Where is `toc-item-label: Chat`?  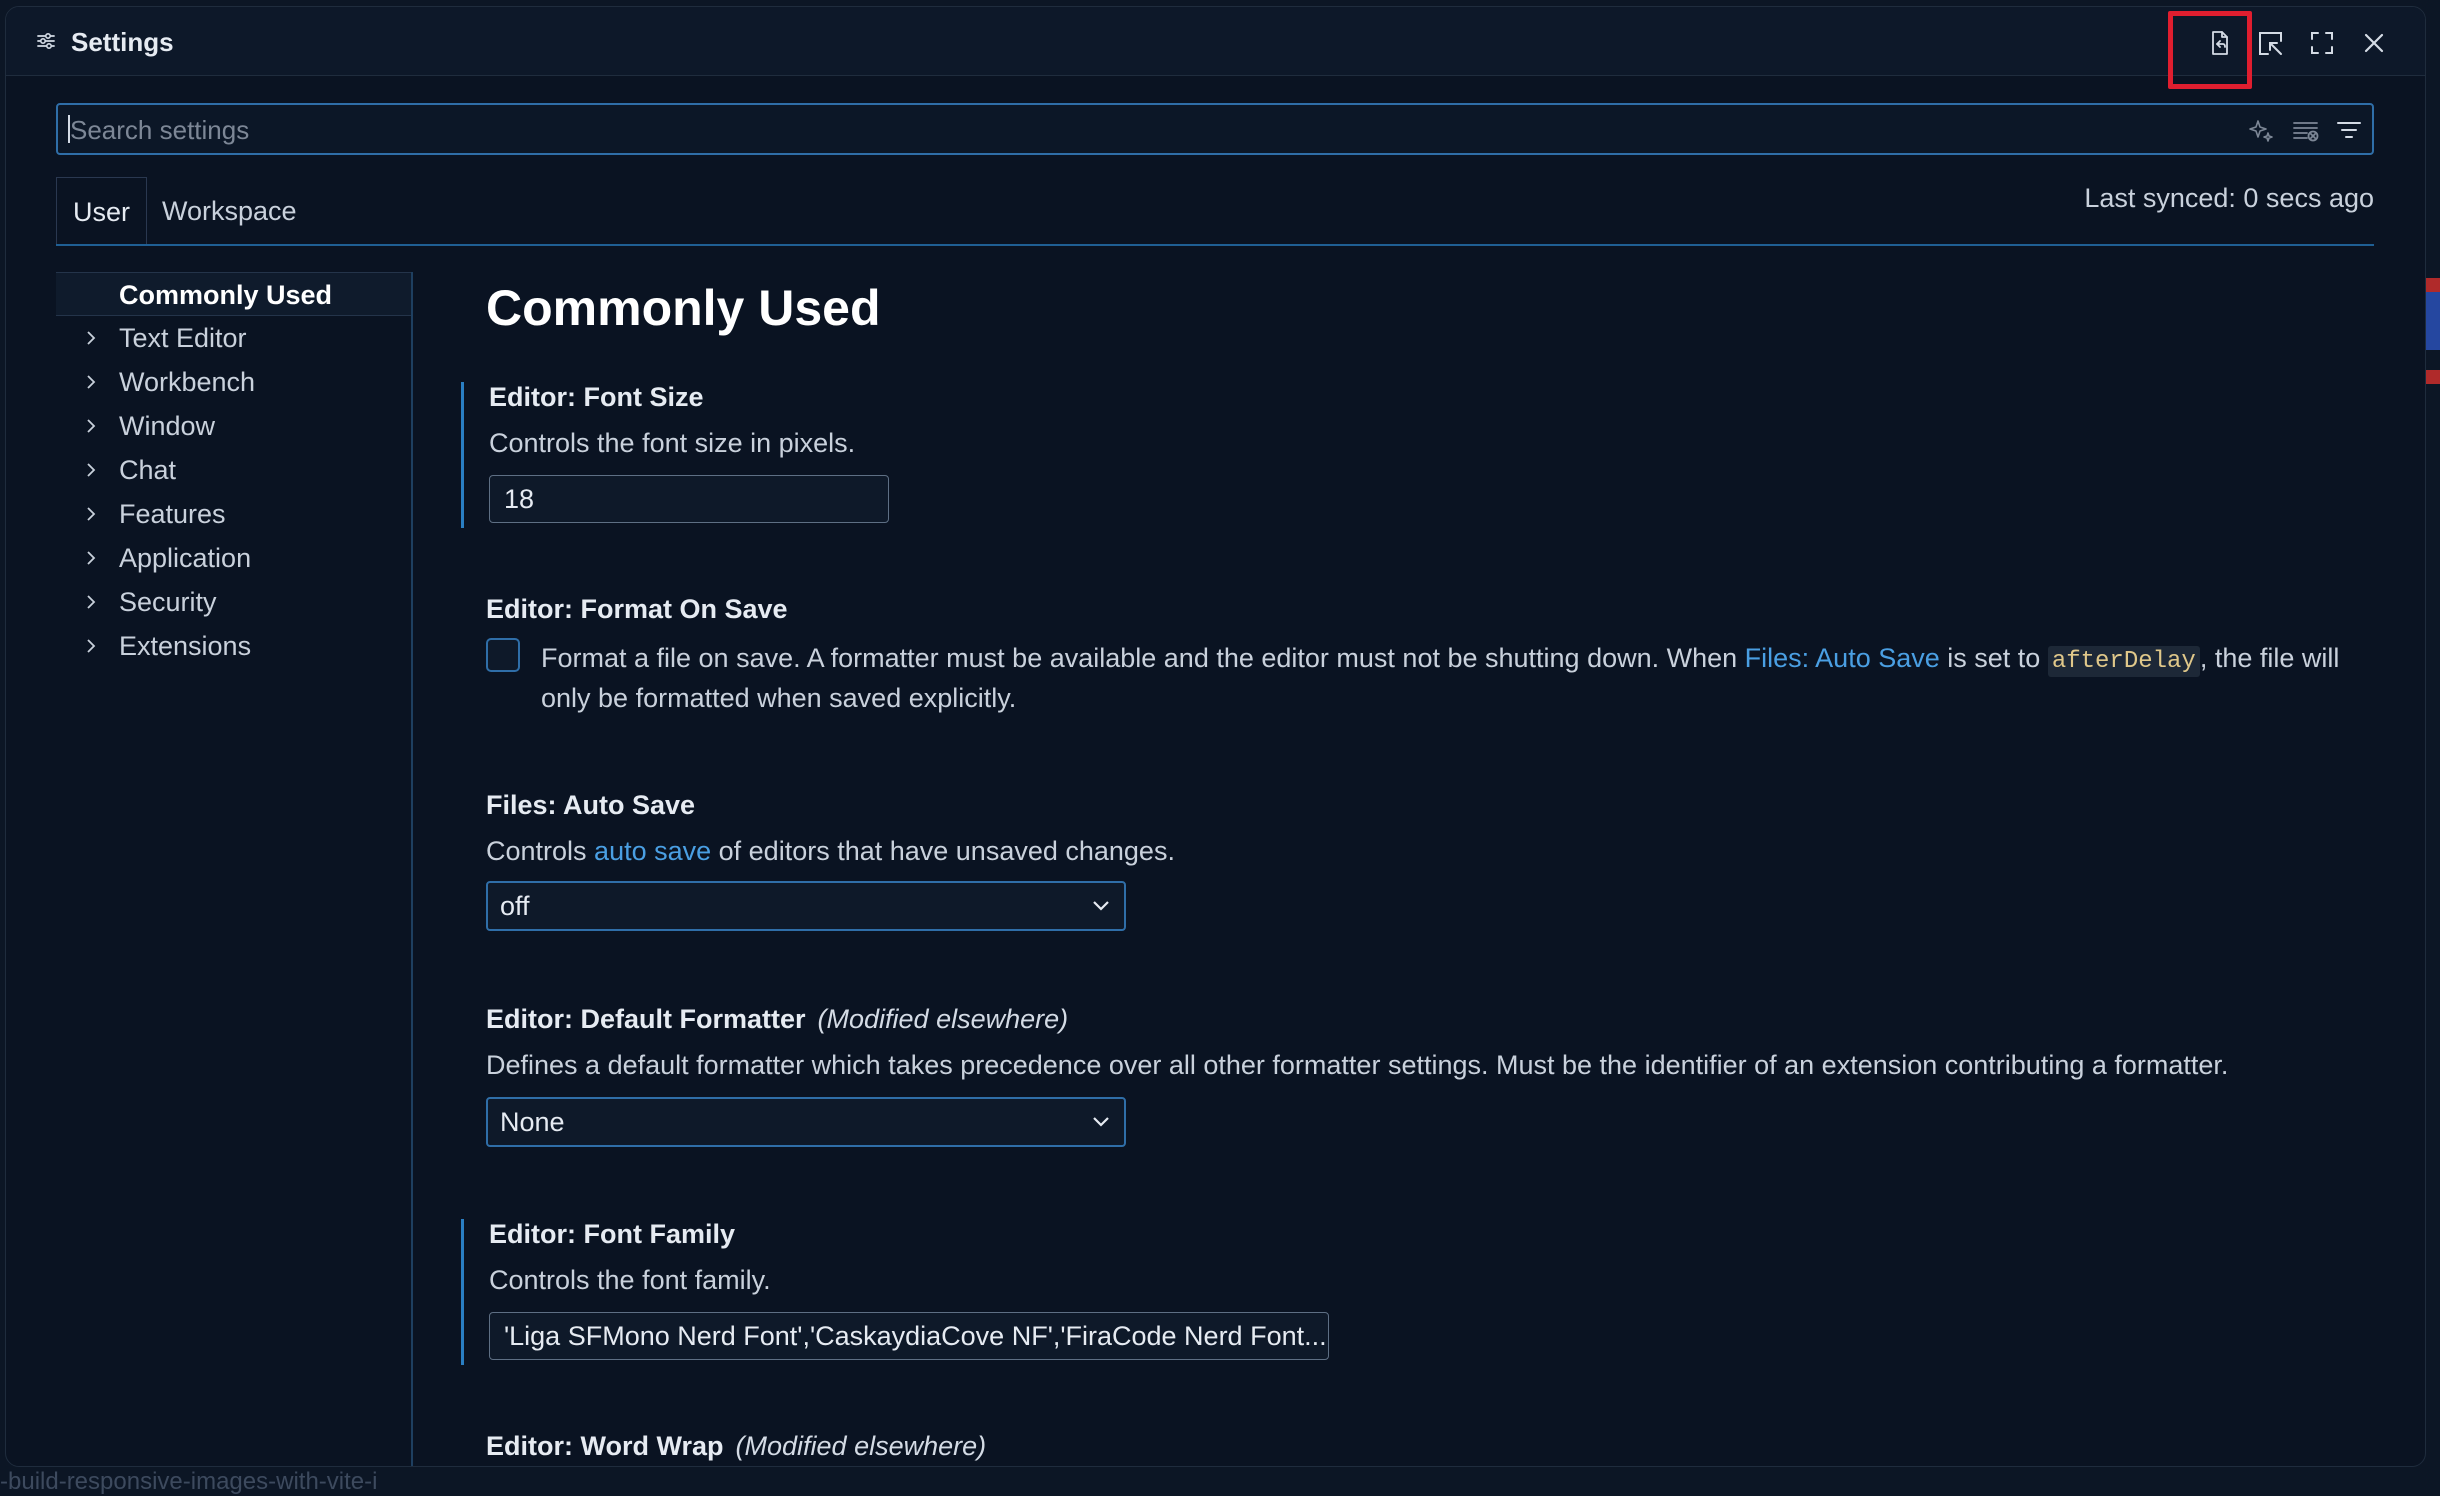
toc-item-label: Chat is located at coordinates (148, 470).